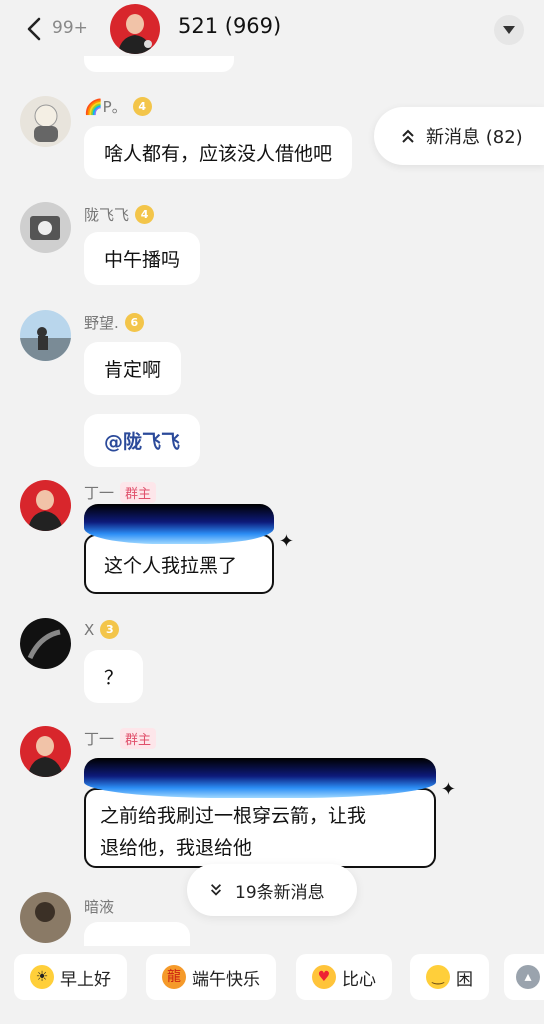 The height and width of the screenshot is (1024, 544). What do you see at coordinates (216, 890) in the screenshot?
I see `chevrons-down-icon` at bounding box center [216, 890].